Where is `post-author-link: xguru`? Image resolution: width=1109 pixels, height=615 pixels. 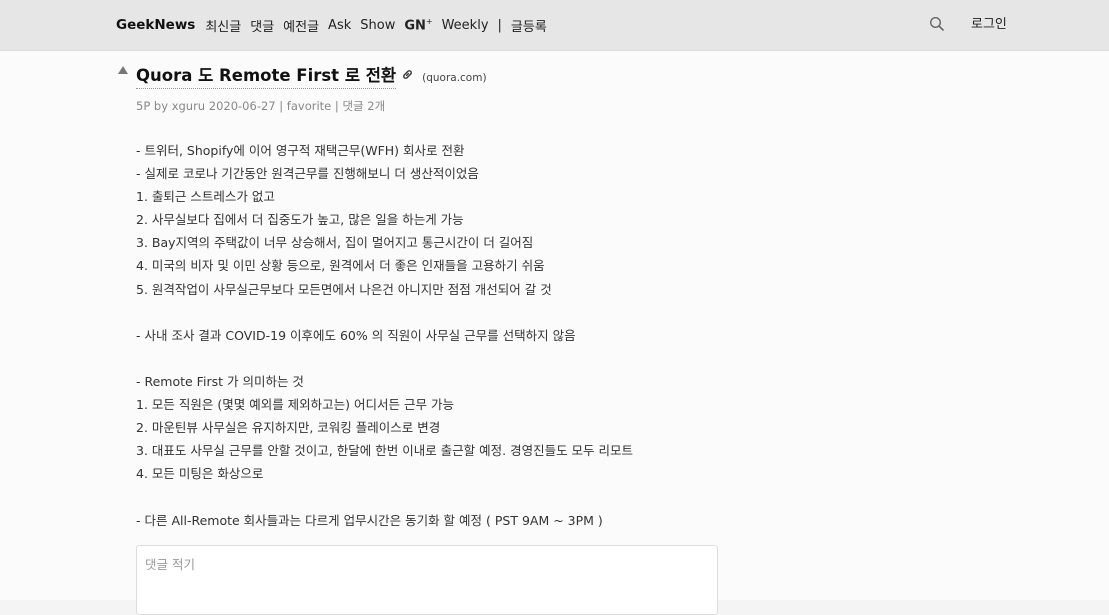
post-author-link: xguru is located at coordinates (188, 106).